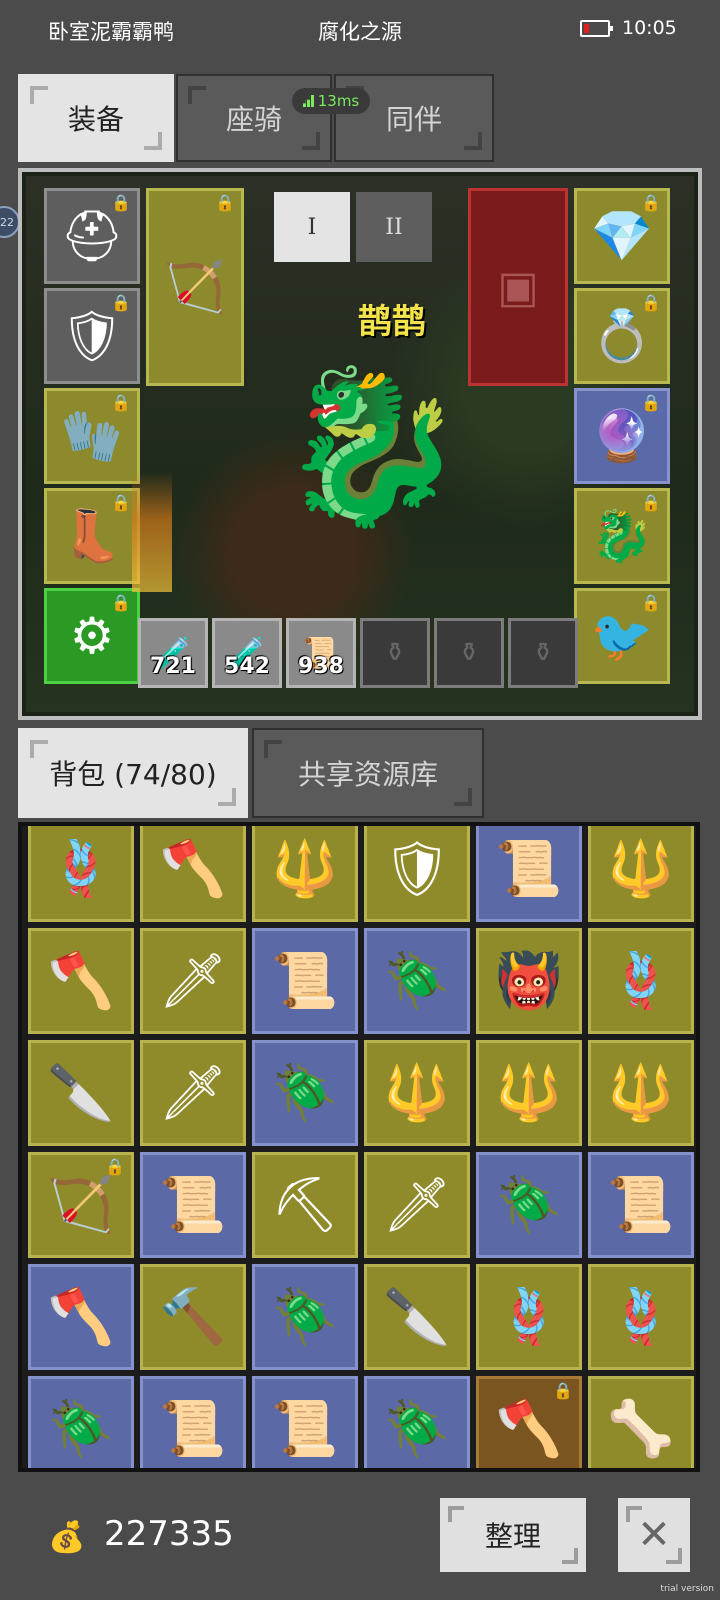 The image size is (720, 1600). I want to click on bag-item-slot: 🔨, so click(193, 1317).